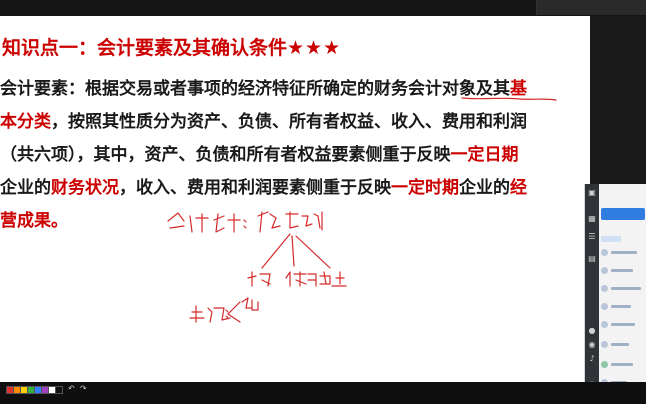 The height and width of the screenshot is (404, 646). What do you see at coordinates (323, 8) in the screenshot?
I see `window-title-bar` at bounding box center [323, 8].